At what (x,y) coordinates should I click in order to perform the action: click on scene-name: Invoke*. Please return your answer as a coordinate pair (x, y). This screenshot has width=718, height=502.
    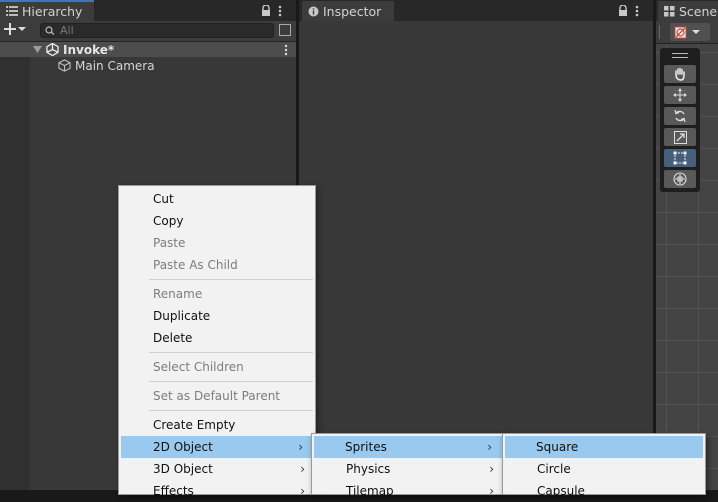
    Looking at the image, I should click on (89, 49).